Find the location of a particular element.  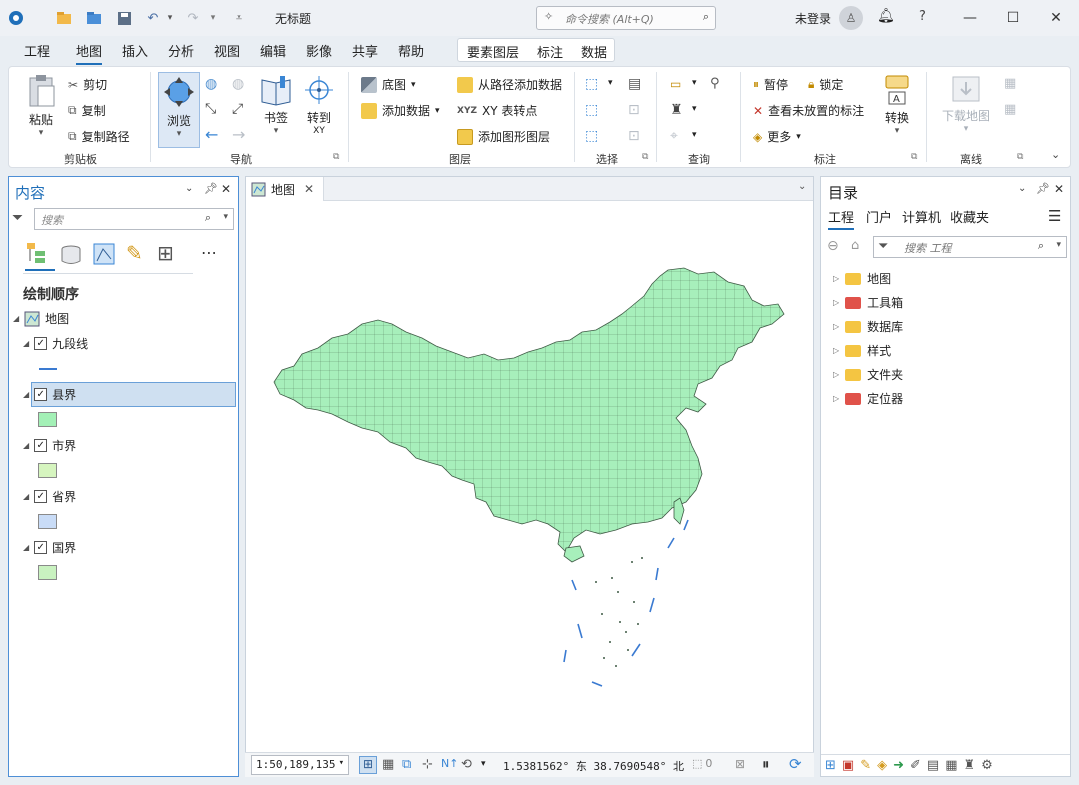

add-graphics-layer-button: 添加图形图层 is located at coordinates (503, 136).